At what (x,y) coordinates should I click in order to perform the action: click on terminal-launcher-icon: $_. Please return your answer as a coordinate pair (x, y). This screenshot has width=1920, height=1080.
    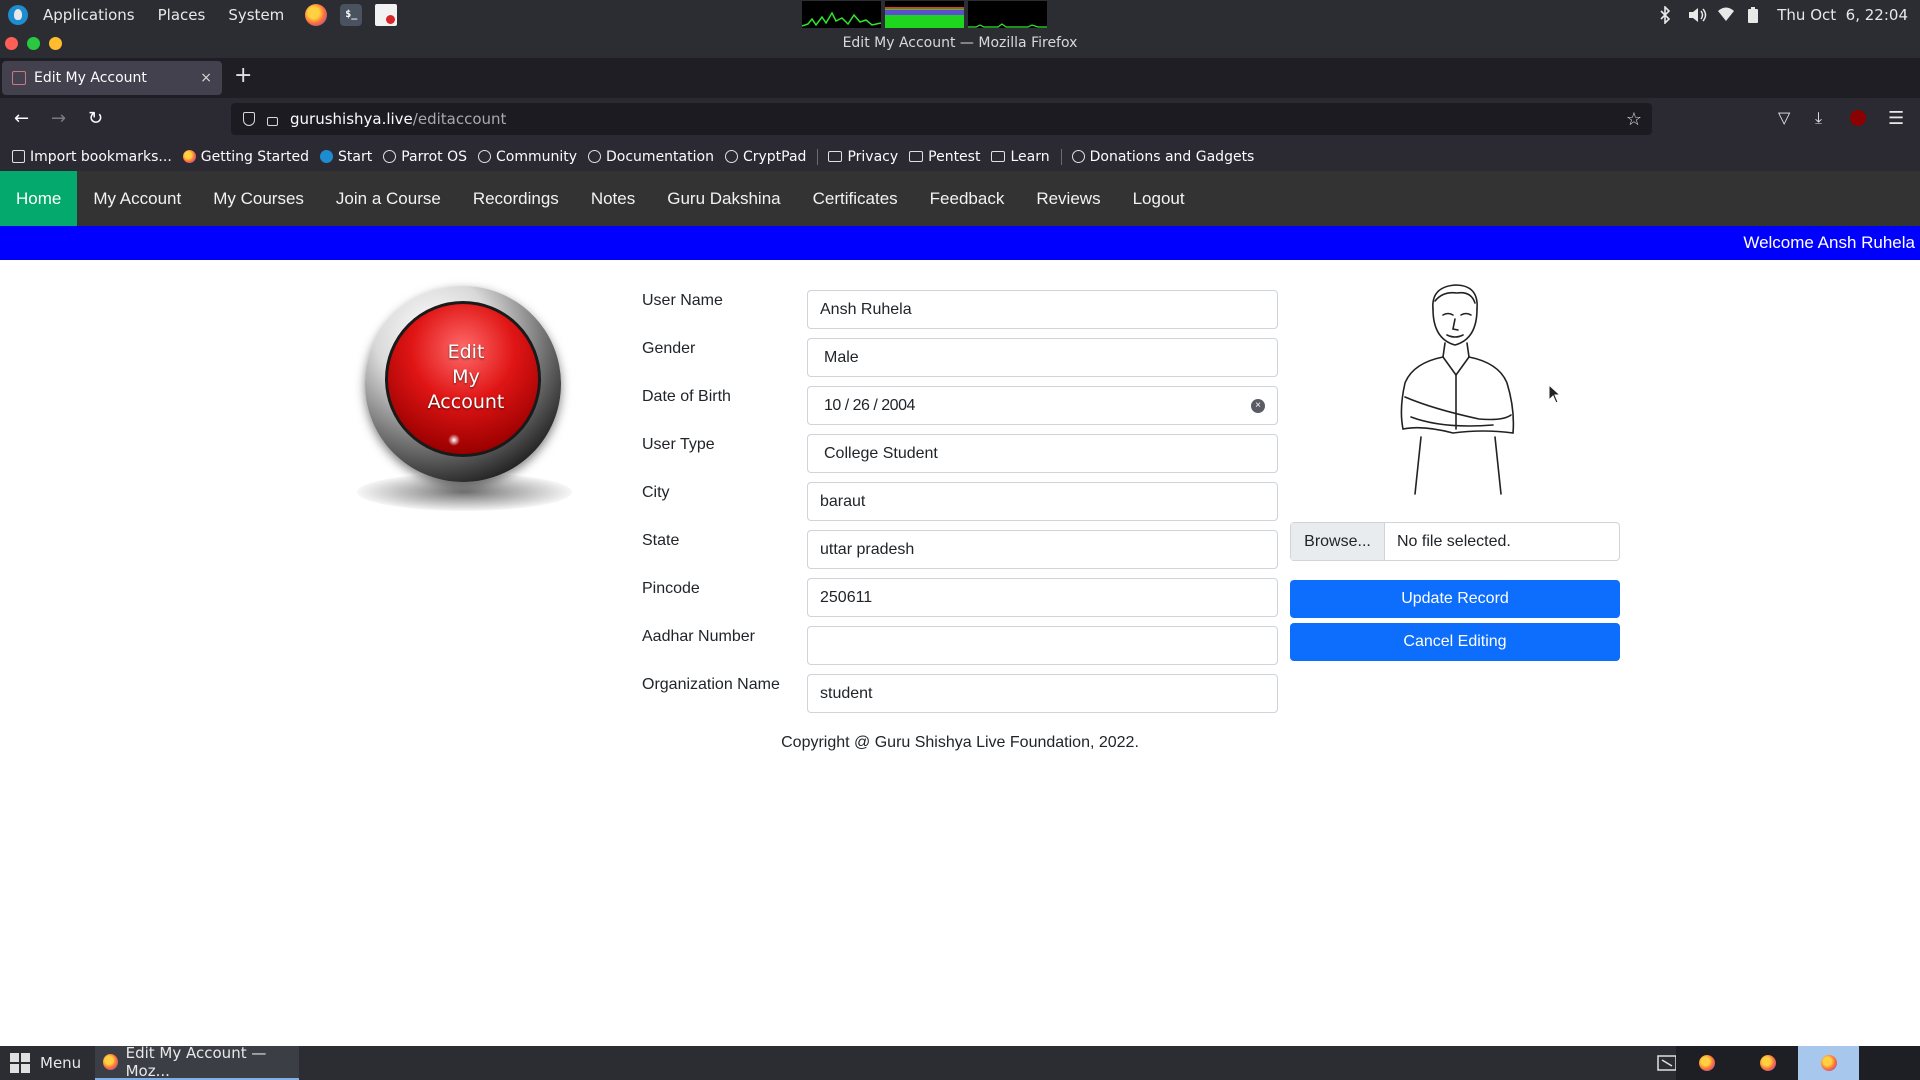
    Looking at the image, I should click on (351, 14).